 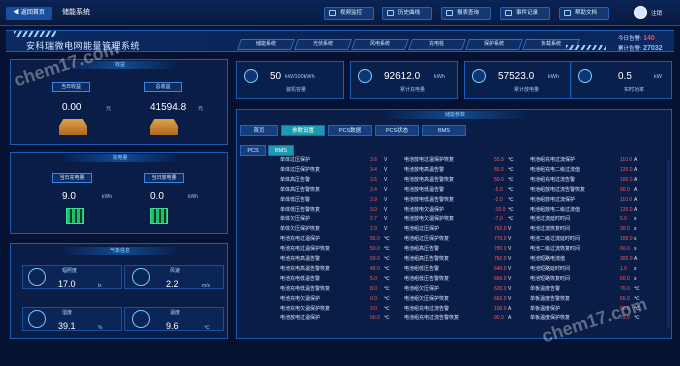 What do you see at coordinates (380, 44) in the screenshot?
I see `tab-wind-system: 风电系统` at bounding box center [380, 44].